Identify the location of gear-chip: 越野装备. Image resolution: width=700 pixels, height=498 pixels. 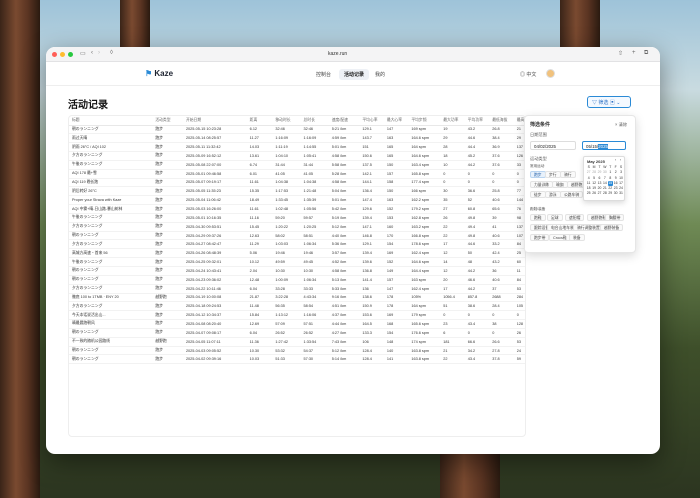
(612, 227).